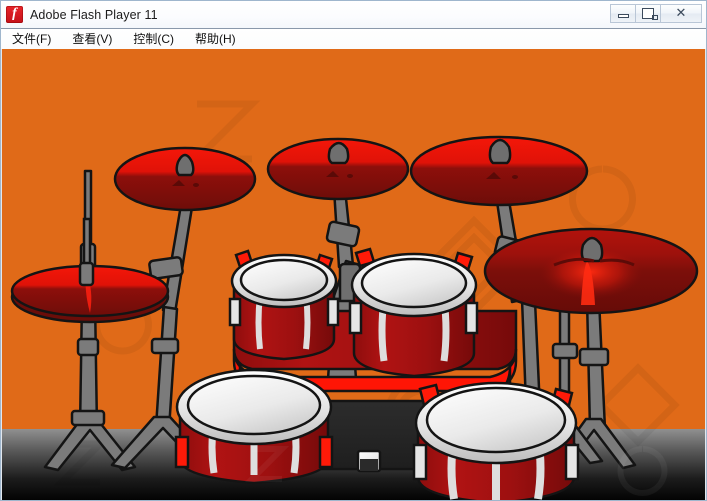 Image resolution: width=707 pixels, height=501 pixels. Describe the element at coordinates (185, 165) in the screenshot. I see `crash-left-bell` at that location.